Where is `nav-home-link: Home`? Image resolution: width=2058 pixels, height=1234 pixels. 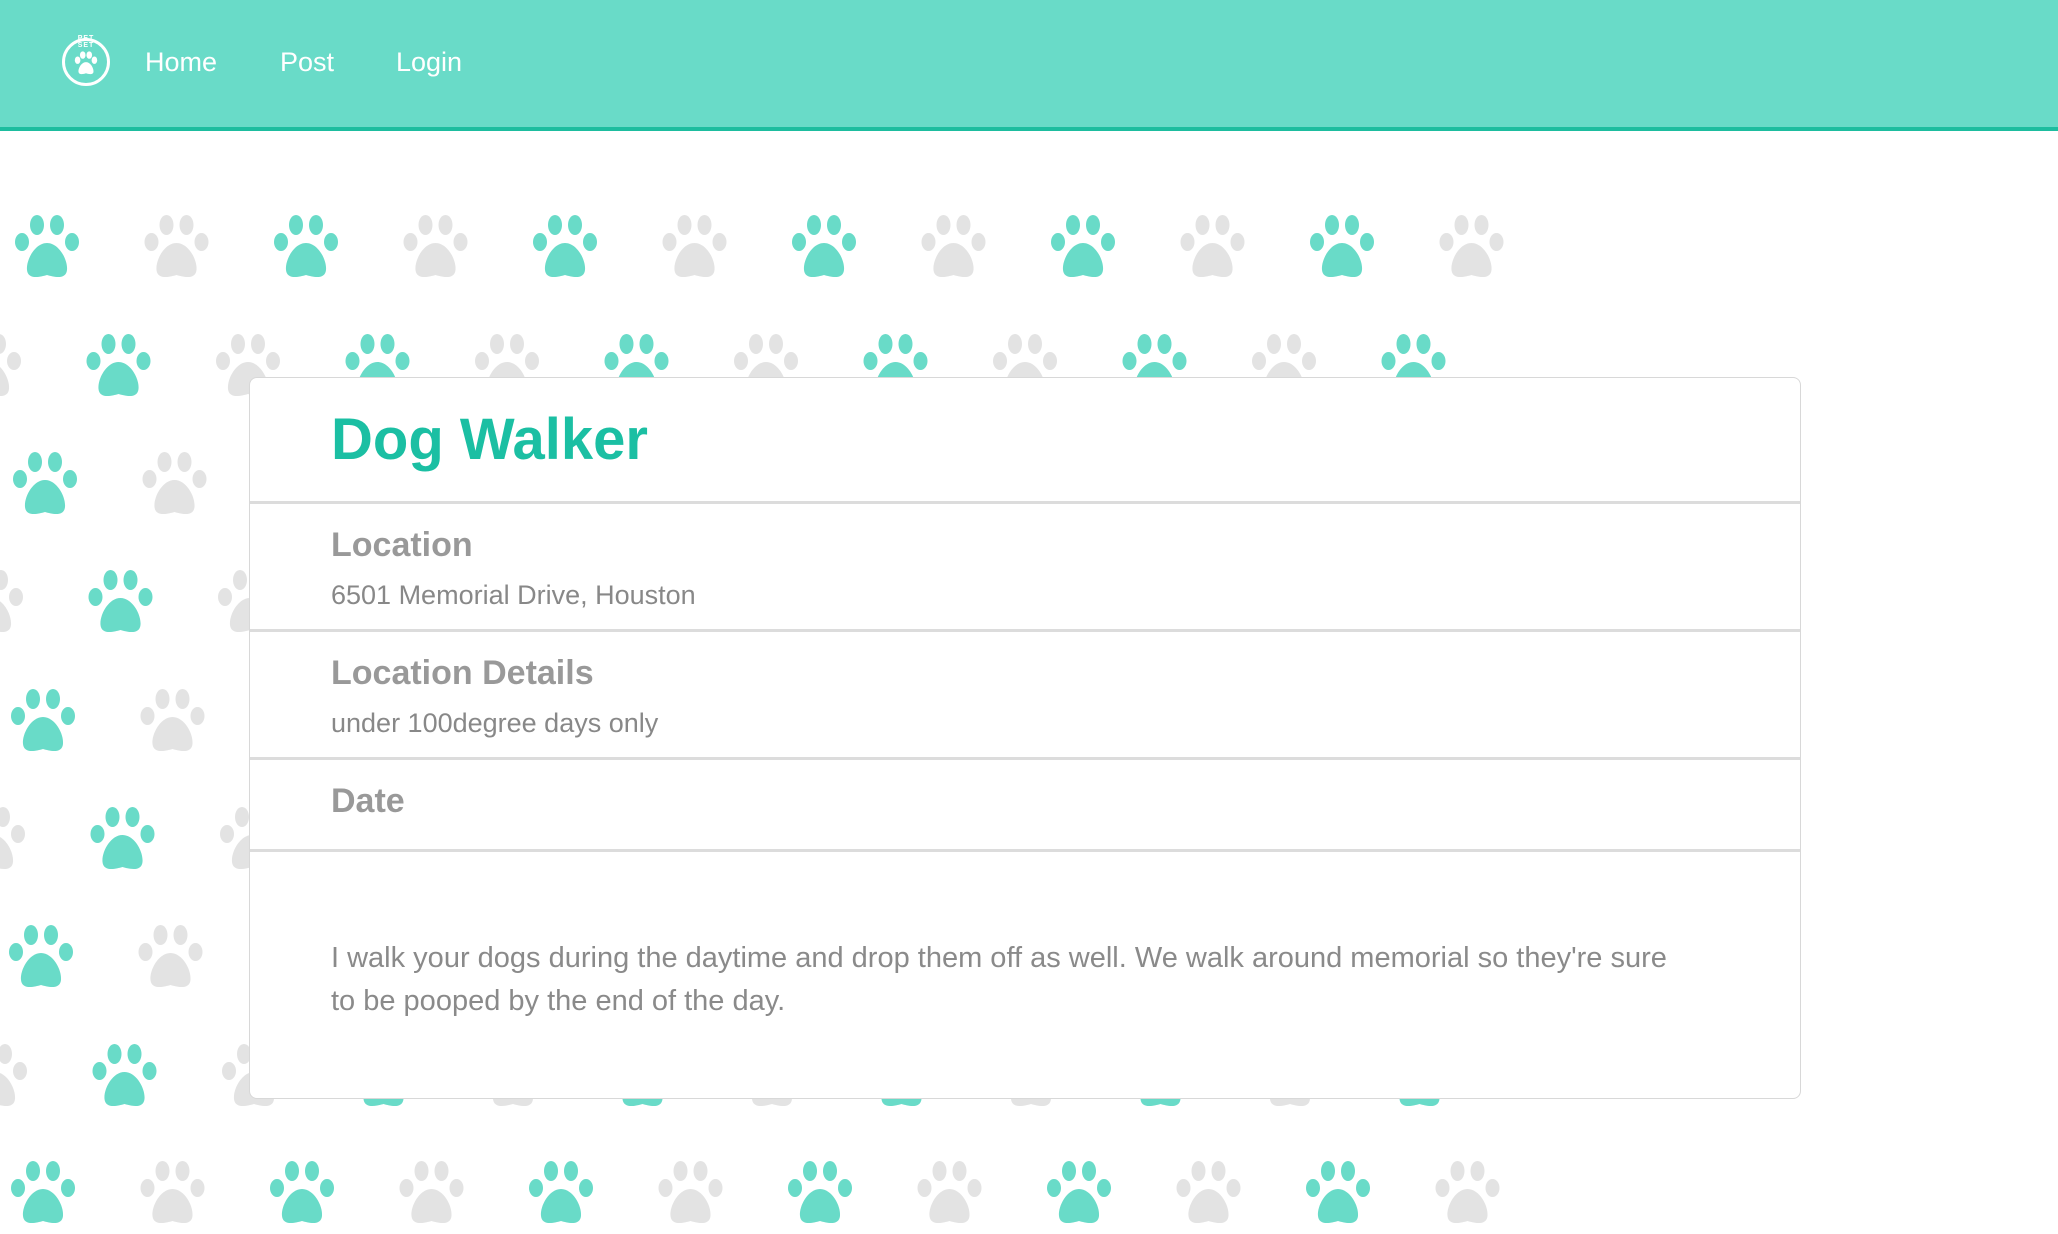
nav-home-link: Home is located at coordinates (181, 62).